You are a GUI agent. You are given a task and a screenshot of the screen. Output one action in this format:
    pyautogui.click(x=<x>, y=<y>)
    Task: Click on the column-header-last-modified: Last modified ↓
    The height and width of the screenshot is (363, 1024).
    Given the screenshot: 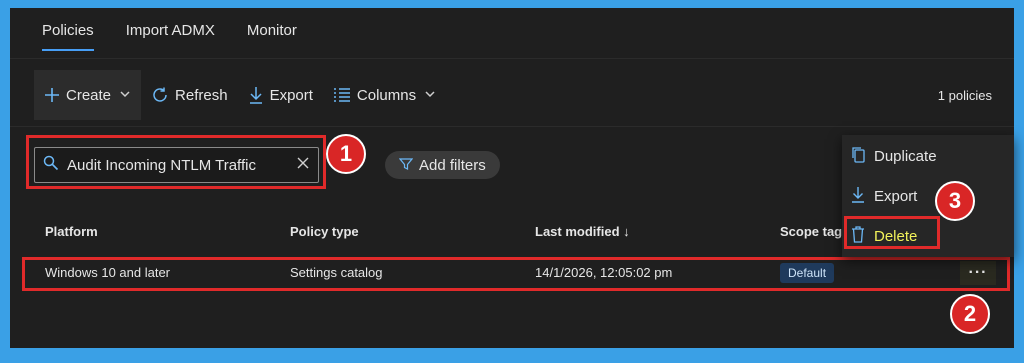 What is the action you would take?
    pyautogui.click(x=582, y=231)
    